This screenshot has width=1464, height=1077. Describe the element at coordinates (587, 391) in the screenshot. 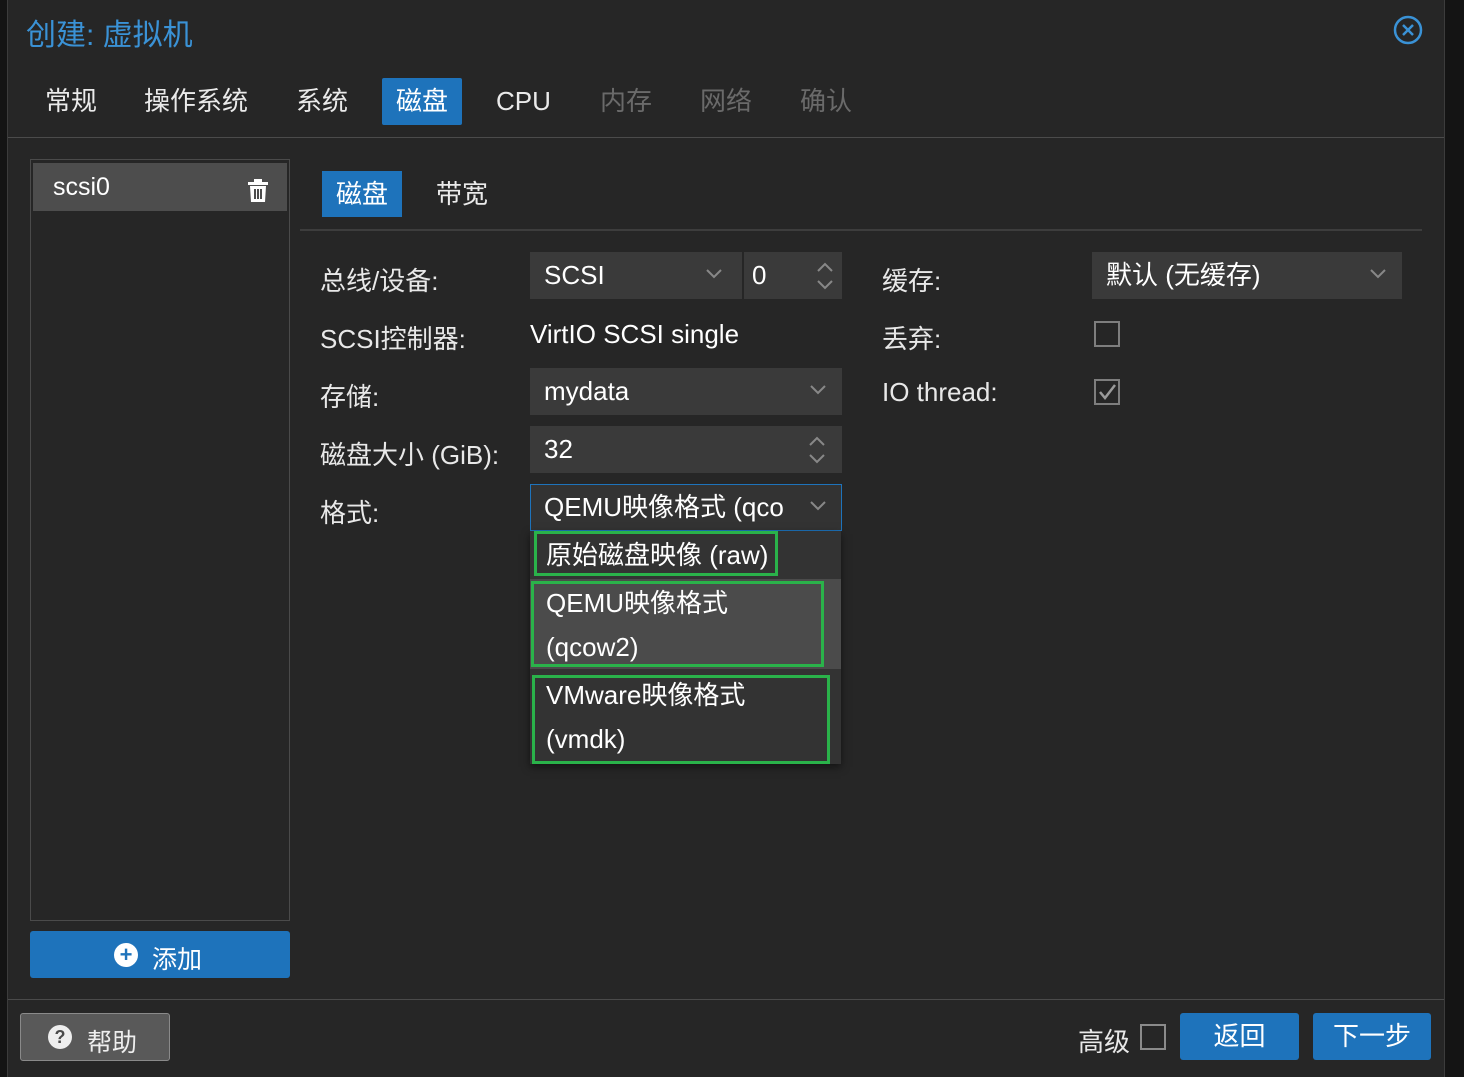

I see `storage-value: mydata` at that location.